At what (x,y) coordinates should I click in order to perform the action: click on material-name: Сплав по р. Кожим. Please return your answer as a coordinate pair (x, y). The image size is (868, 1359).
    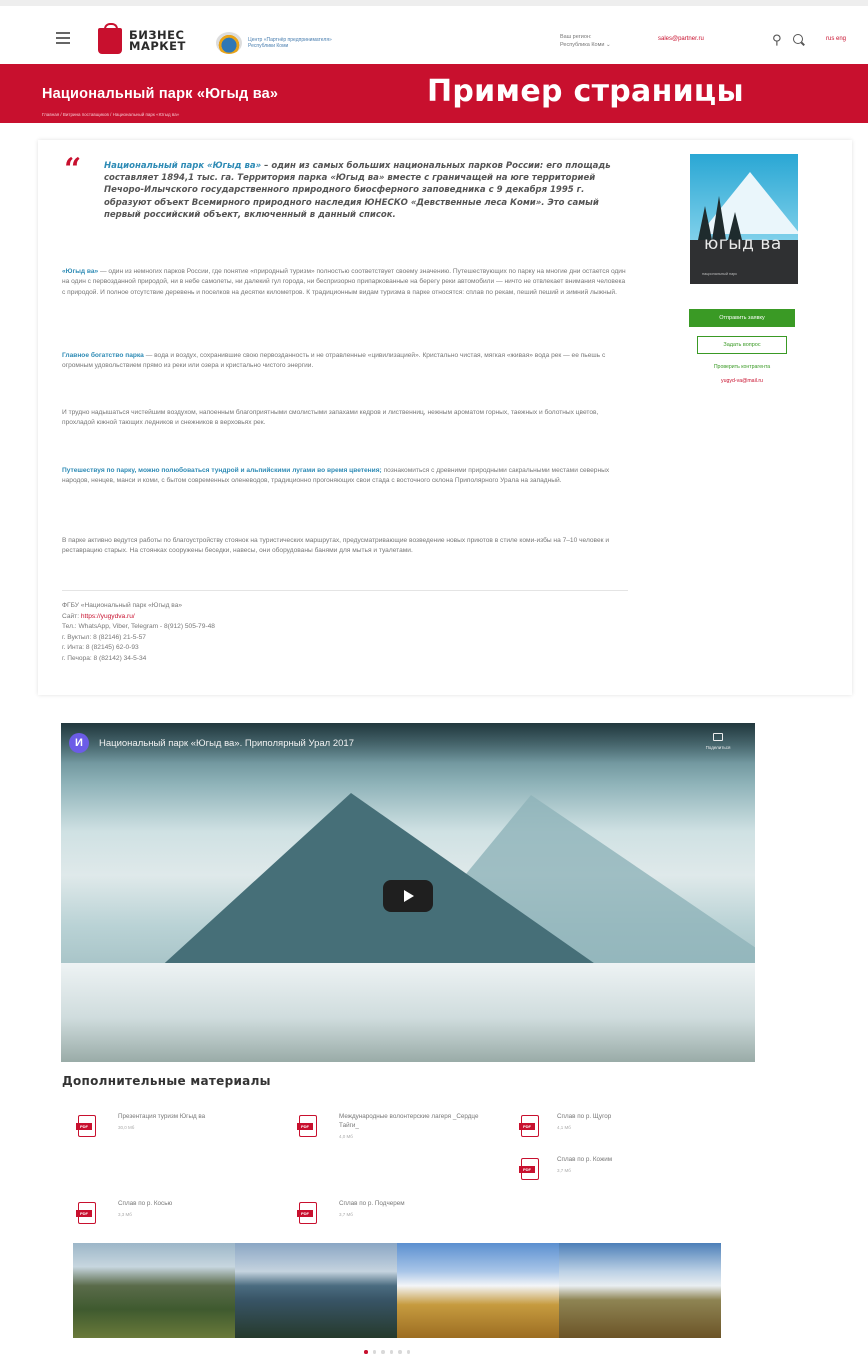
    Looking at the image, I should click on (585, 1159).